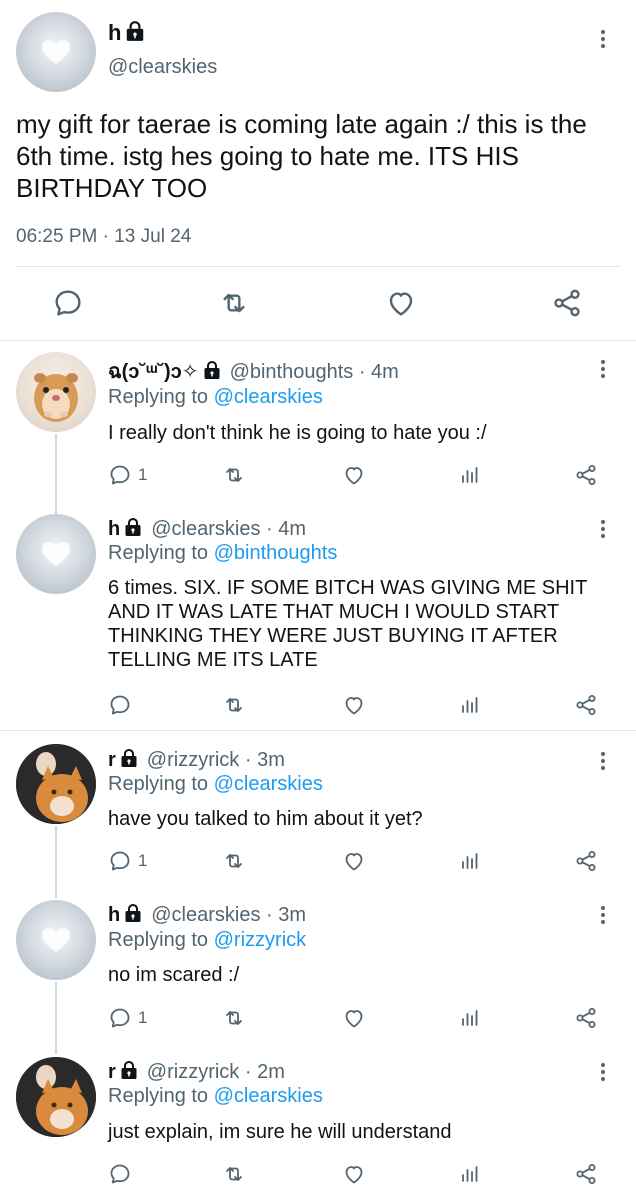  What do you see at coordinates (207, 915) in the screenshot?
I see `reply-author: h @clearskies · 3m` at bounding box center [207, 915].